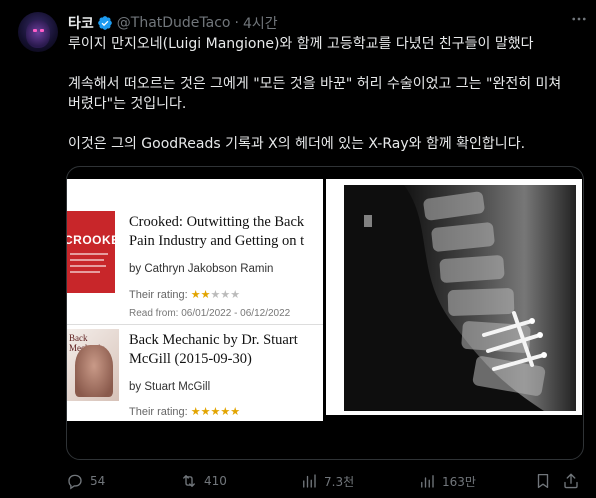  I want to click on share-icon, so click(571, 481).